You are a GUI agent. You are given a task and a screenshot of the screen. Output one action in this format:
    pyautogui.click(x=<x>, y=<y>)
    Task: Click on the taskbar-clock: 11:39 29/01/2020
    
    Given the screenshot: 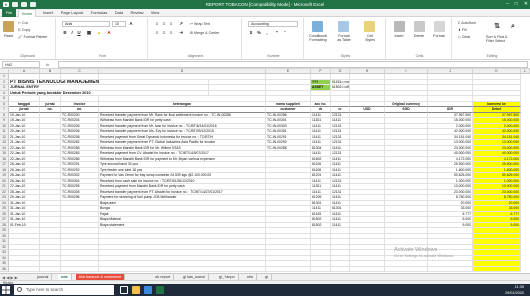 What is the action you would take?
    pyautogui.click(x=514, y=290)
    